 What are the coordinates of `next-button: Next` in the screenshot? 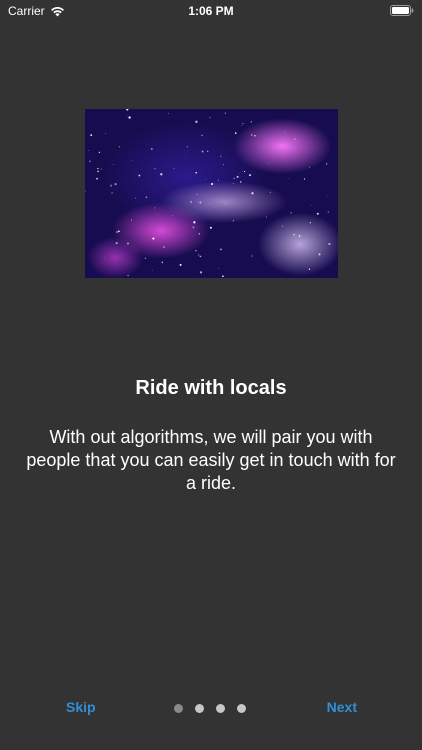 It's located at (342, 707).